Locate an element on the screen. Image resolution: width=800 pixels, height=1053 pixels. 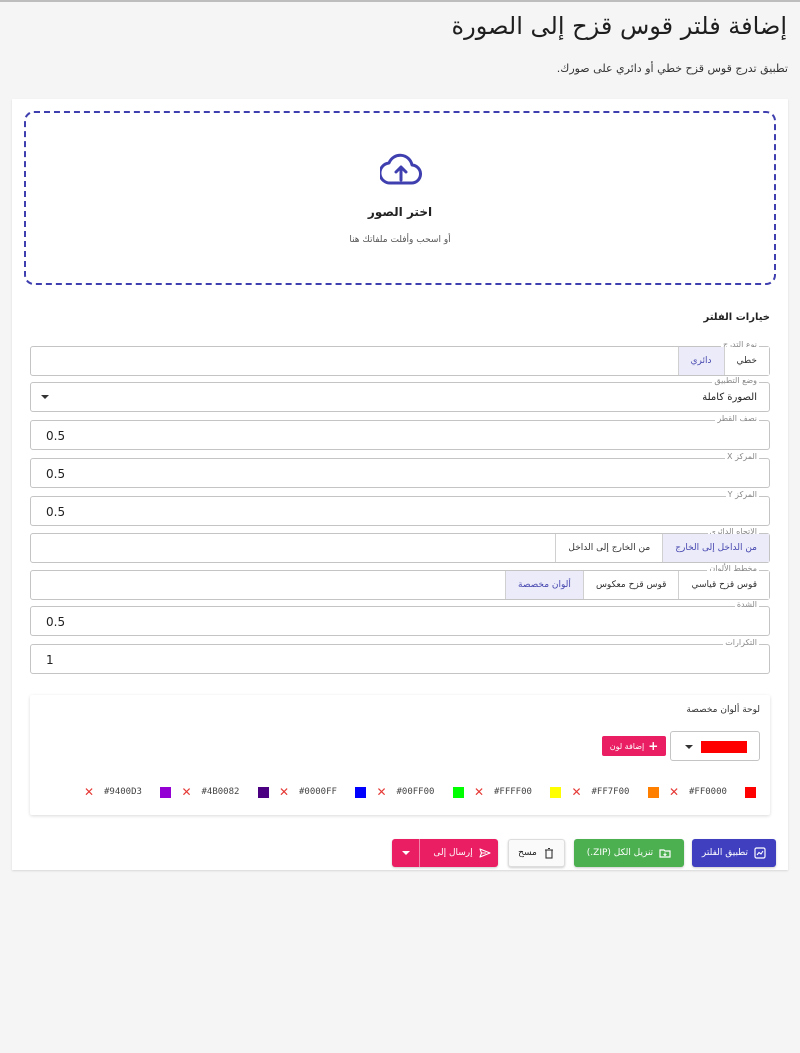
gradient-option-radial: دائري is located at coordinates (700, 361).